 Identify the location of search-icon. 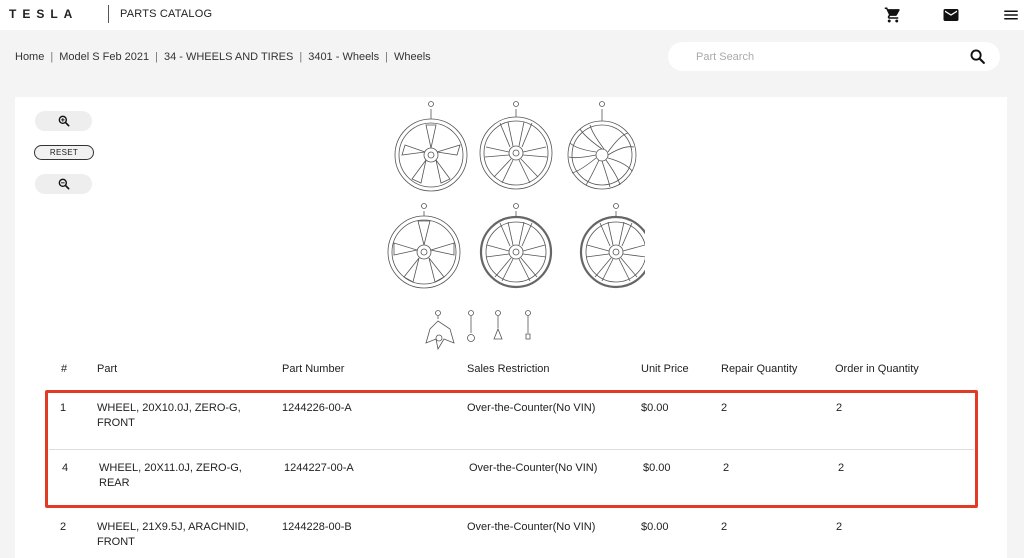
(977, 56).